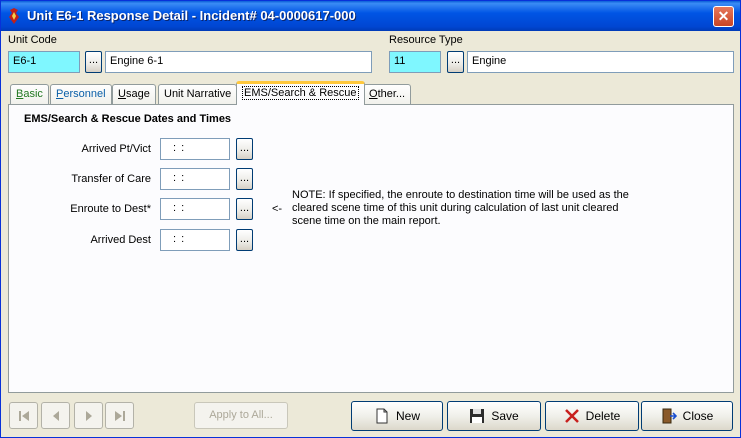  Describe the element at coordinates (110, 209) in the screenshot. I see `enroute-to-dest-label: Enroute to Dest*` at that location.